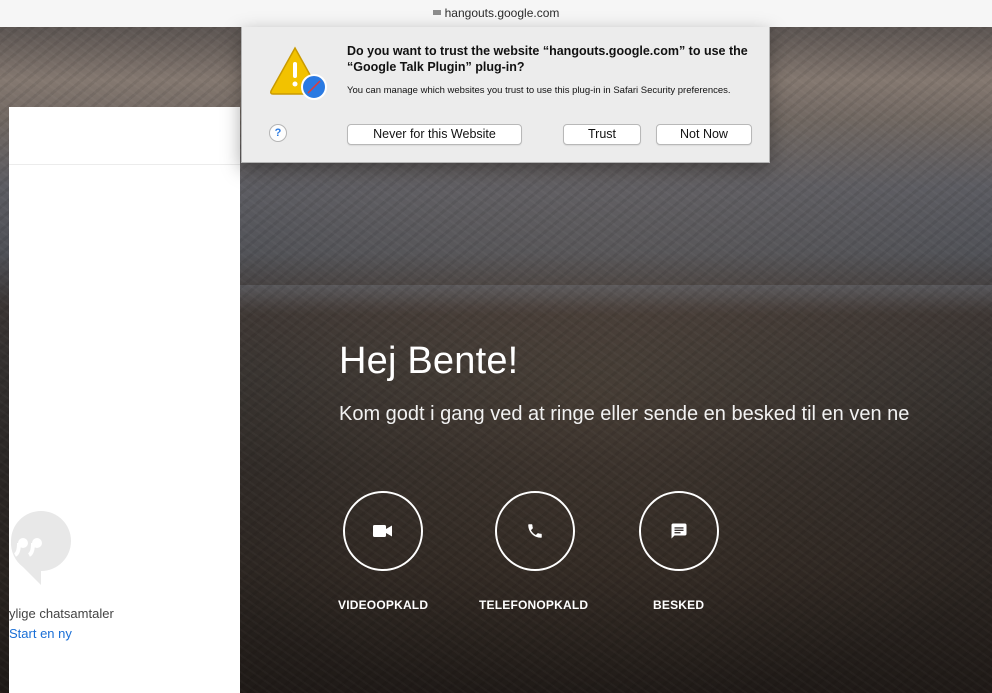 The height and width of the screenshot is (693, 992). What do you see at coordinates (278, 133) in the screenshot?
I see `help-button: ?` at bounding box center [278, 133].